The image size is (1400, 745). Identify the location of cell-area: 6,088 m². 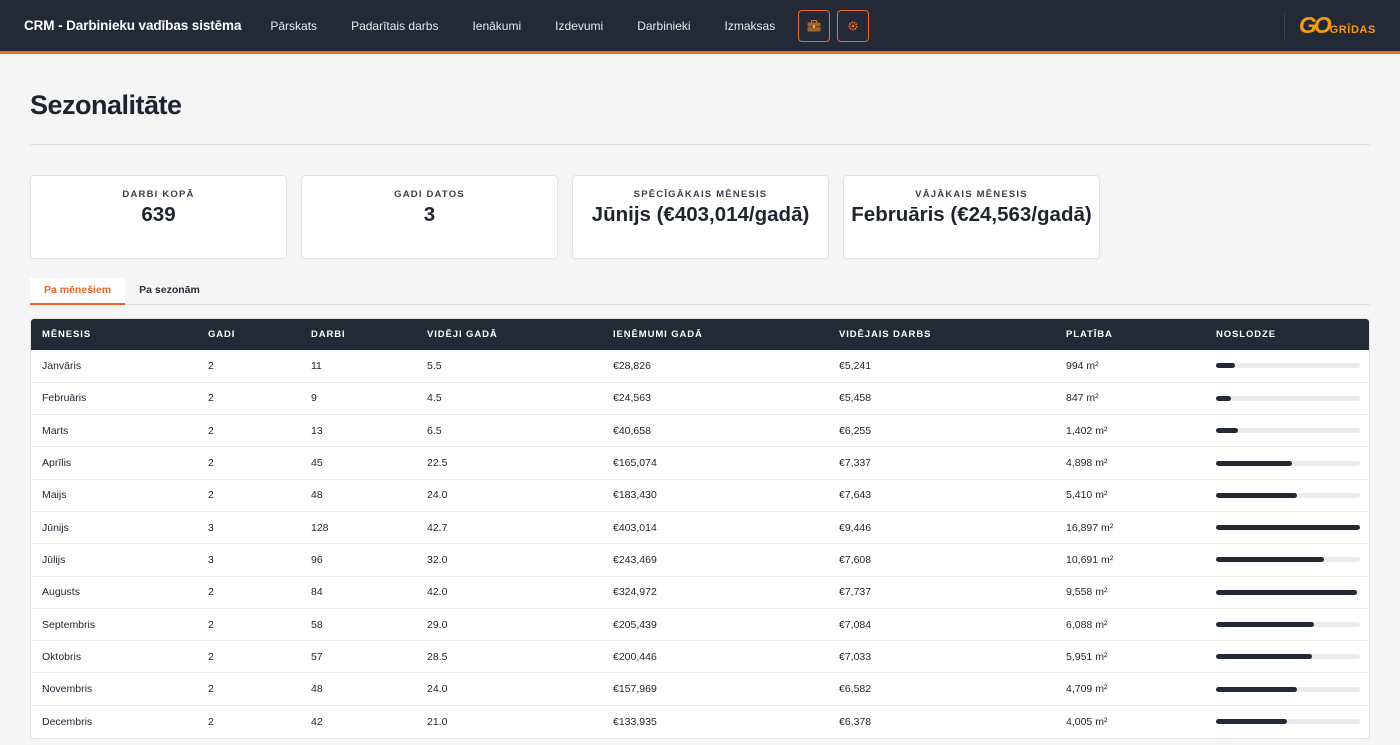
(1130, 624).